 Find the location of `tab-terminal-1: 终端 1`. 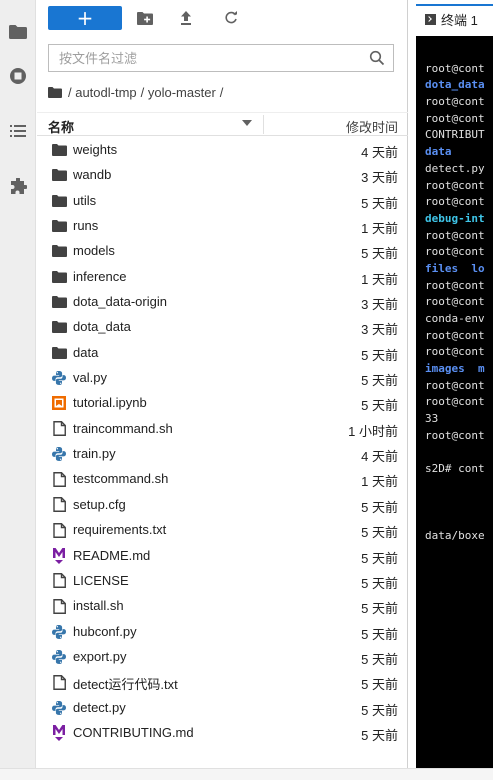

tab-terminal-1: 终端 1 is located at coordinates (454, 18).